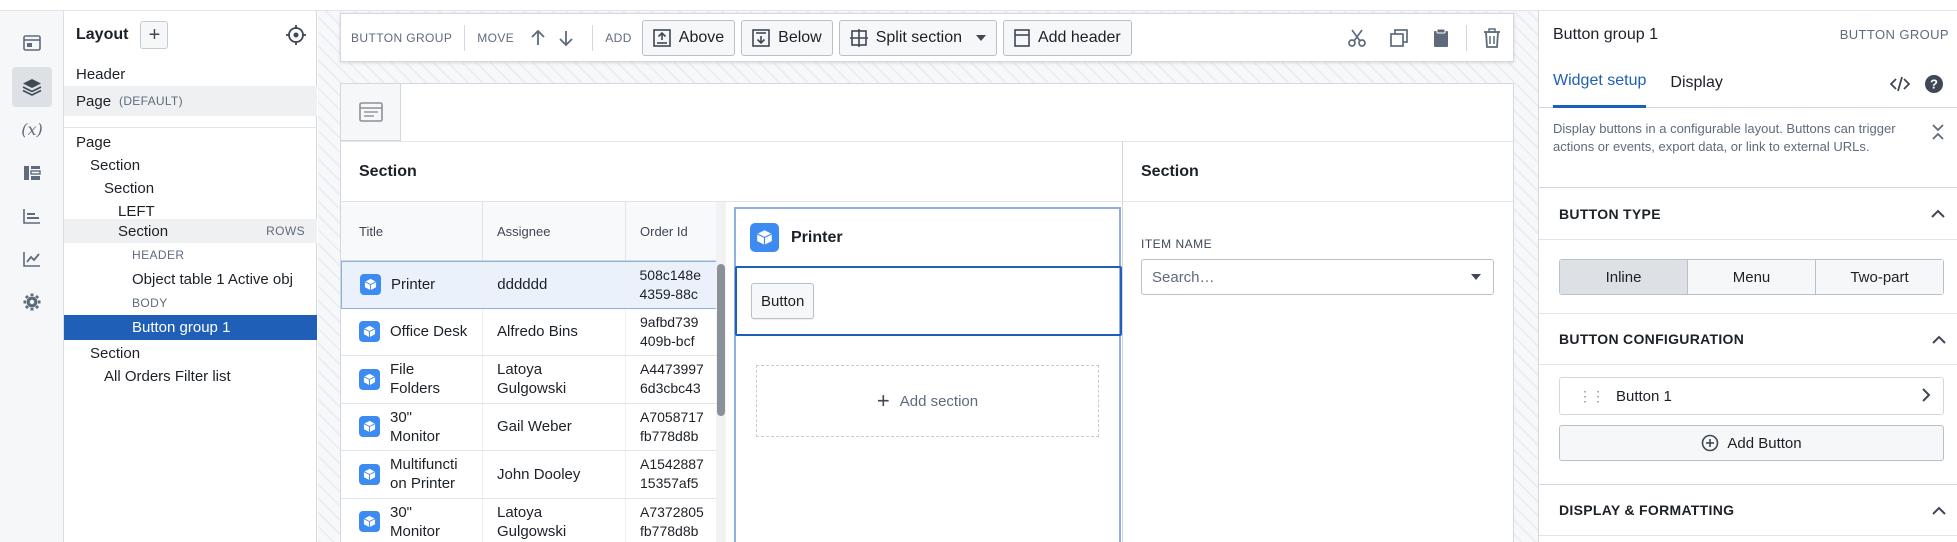 The image size is (1957, 542). Describe the element at coordinates (1399, 37) in the screenshot. I see `duplicate-icon` at that location.